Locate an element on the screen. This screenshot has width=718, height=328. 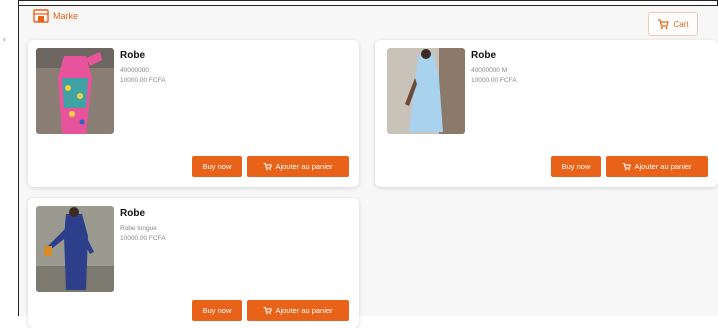
shop-icon is located at coordinates (41, 16).